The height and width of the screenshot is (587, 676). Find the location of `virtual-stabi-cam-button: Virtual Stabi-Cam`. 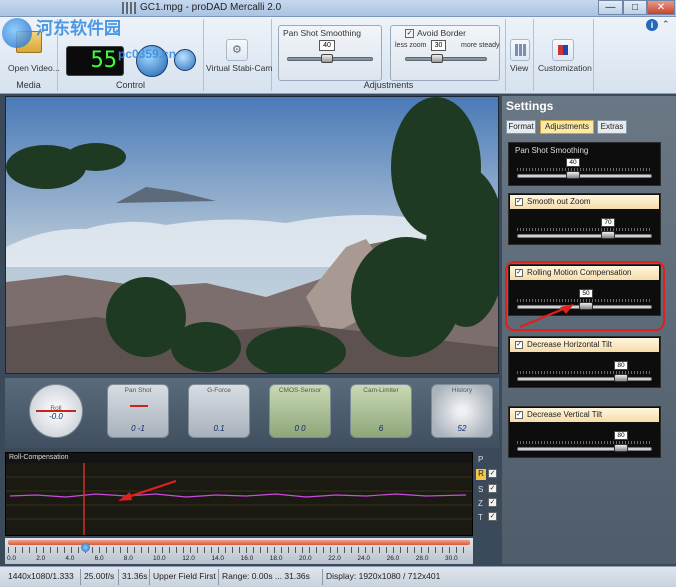

virtual-stabi-cam-button: Virtual Stabi-Cam is located at coordinates (239, 68).